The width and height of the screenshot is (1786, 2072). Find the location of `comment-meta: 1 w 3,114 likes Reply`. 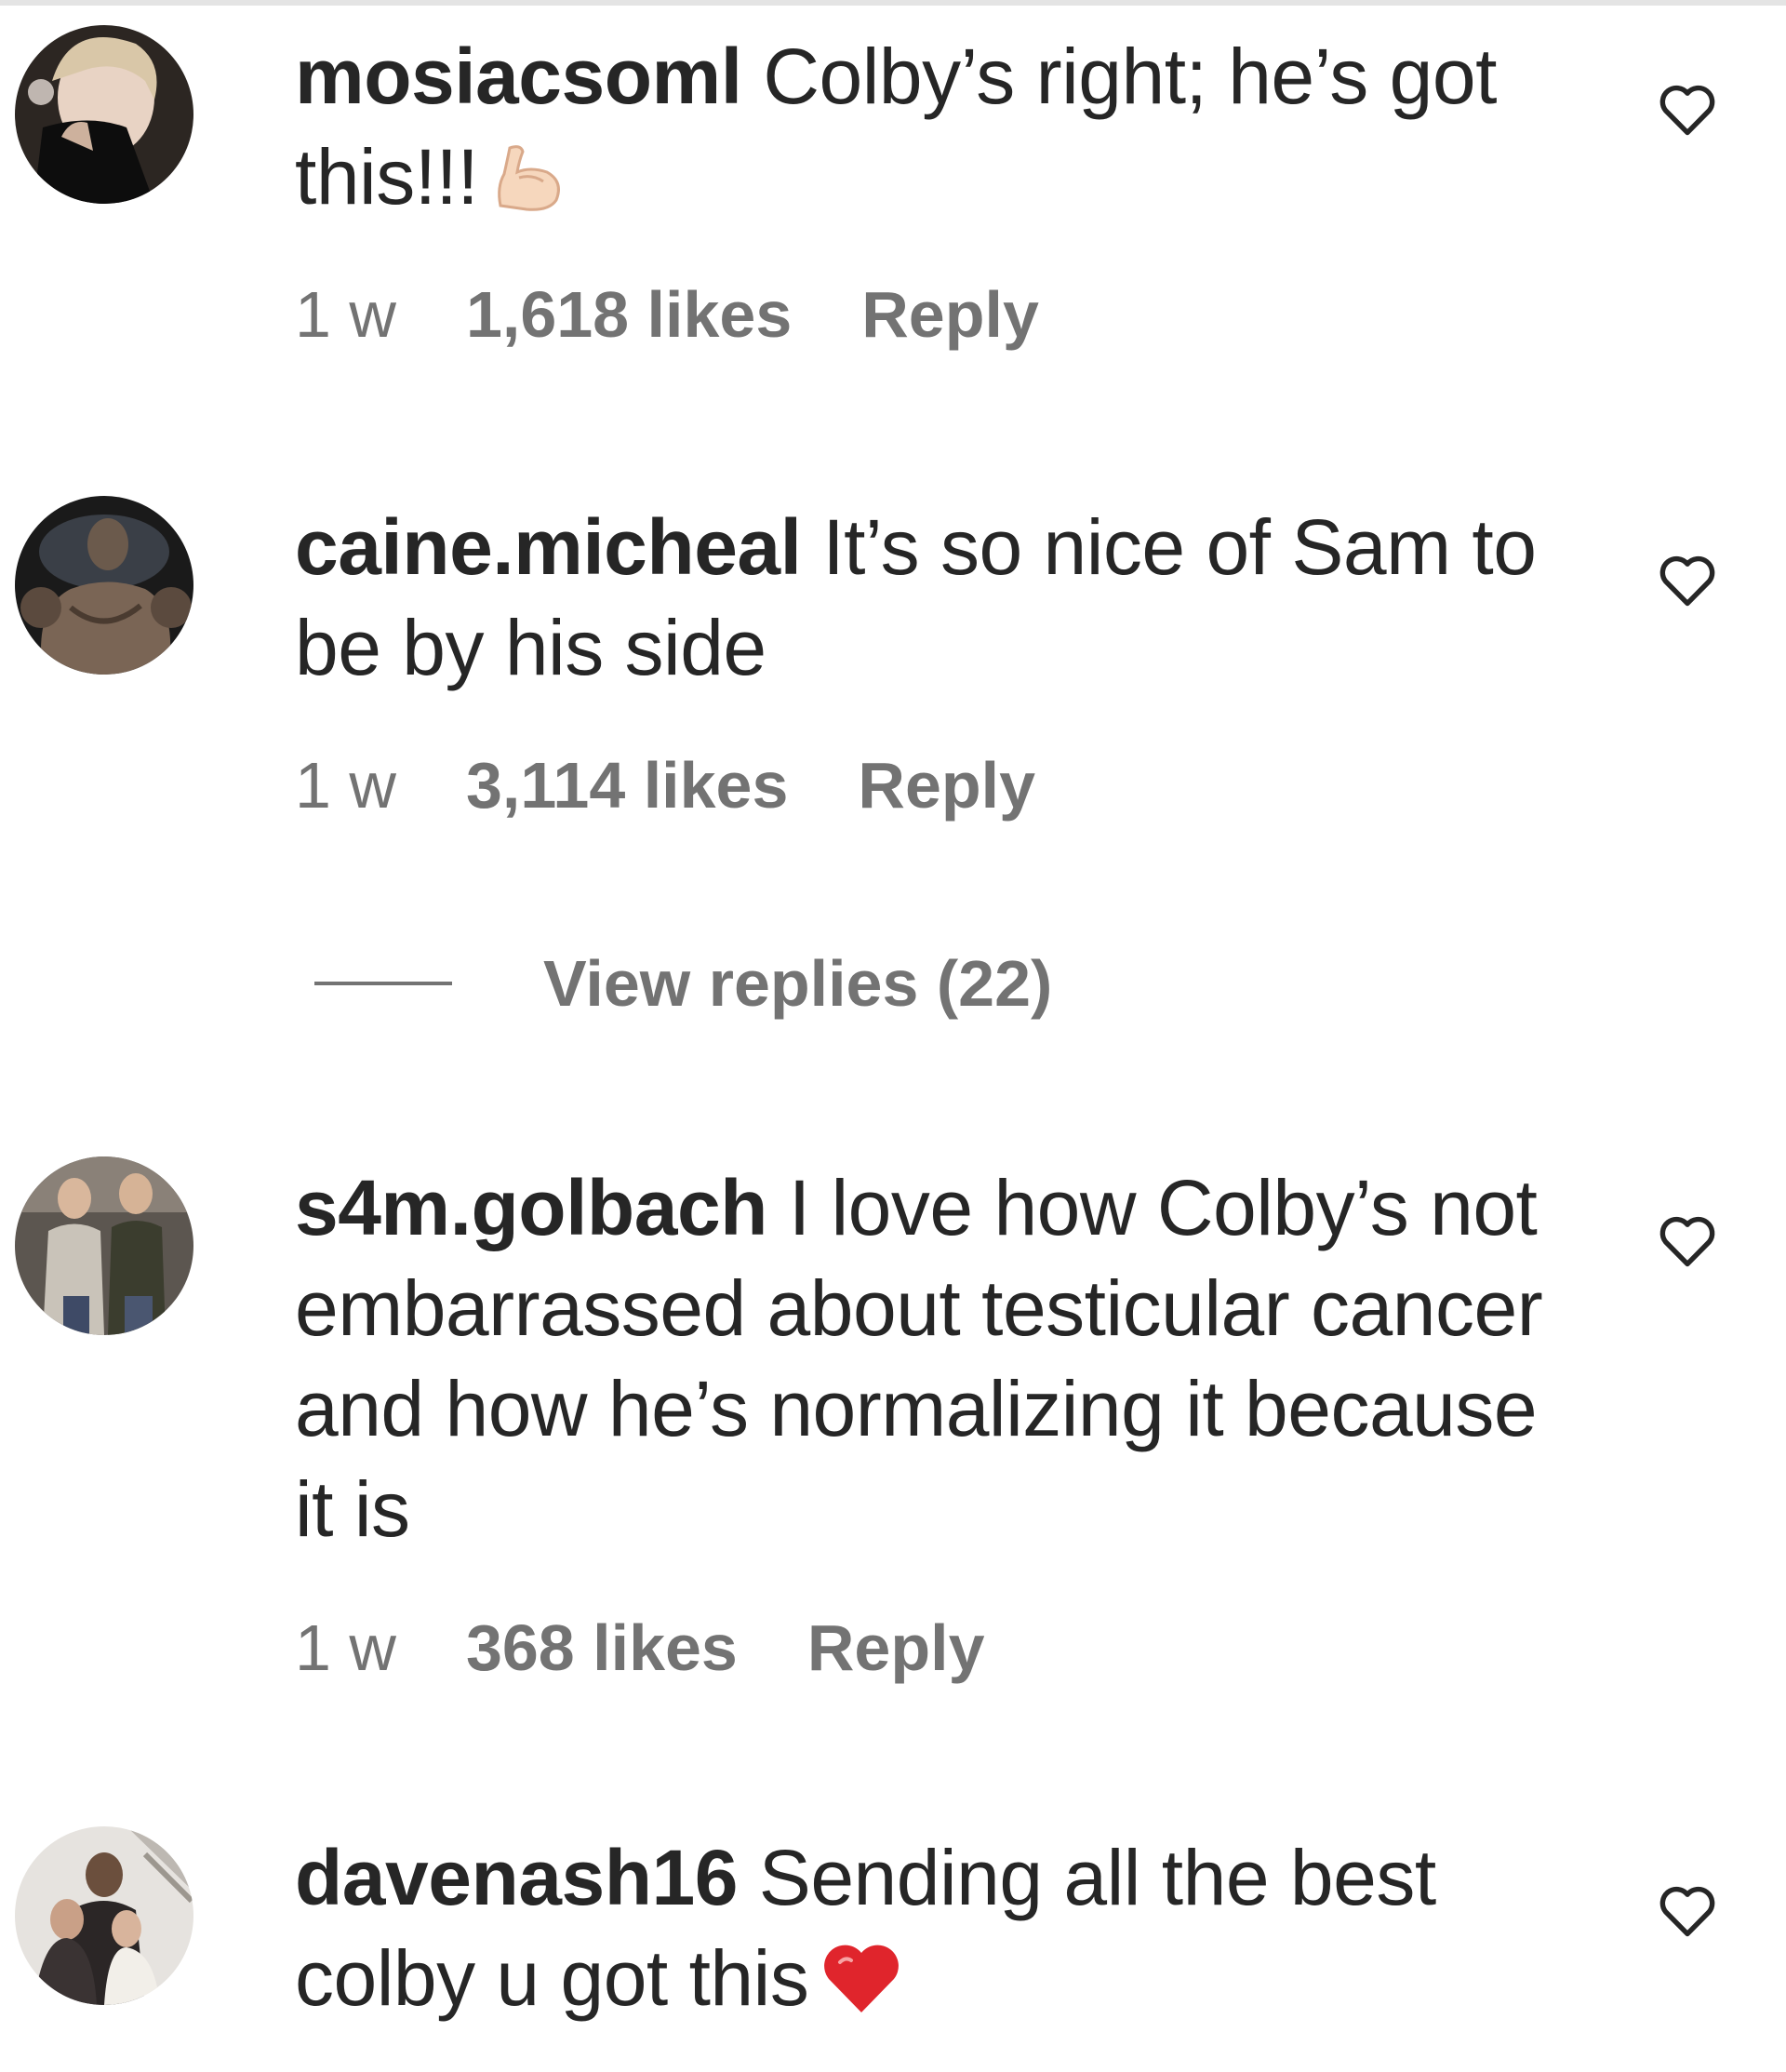

comment-meta: 1 w 3,114 likes Reply is located at coordinates (665, 785).